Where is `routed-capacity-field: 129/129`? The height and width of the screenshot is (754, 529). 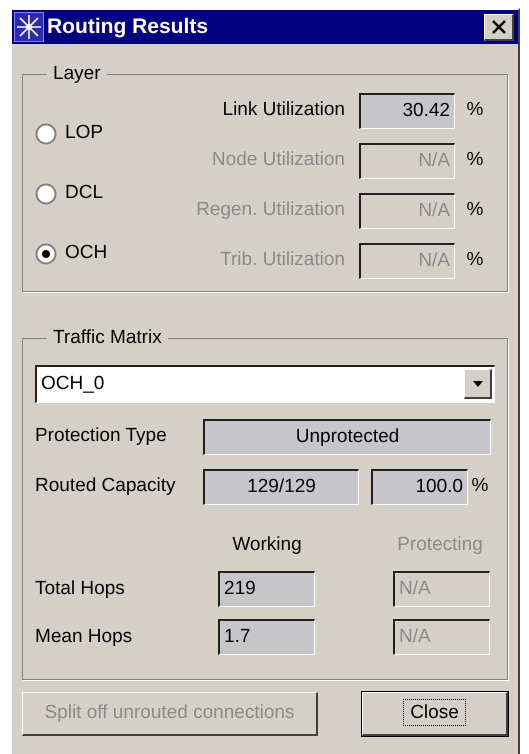 routed-capacity-field: 129/129 is located at coordinates (281, 486).